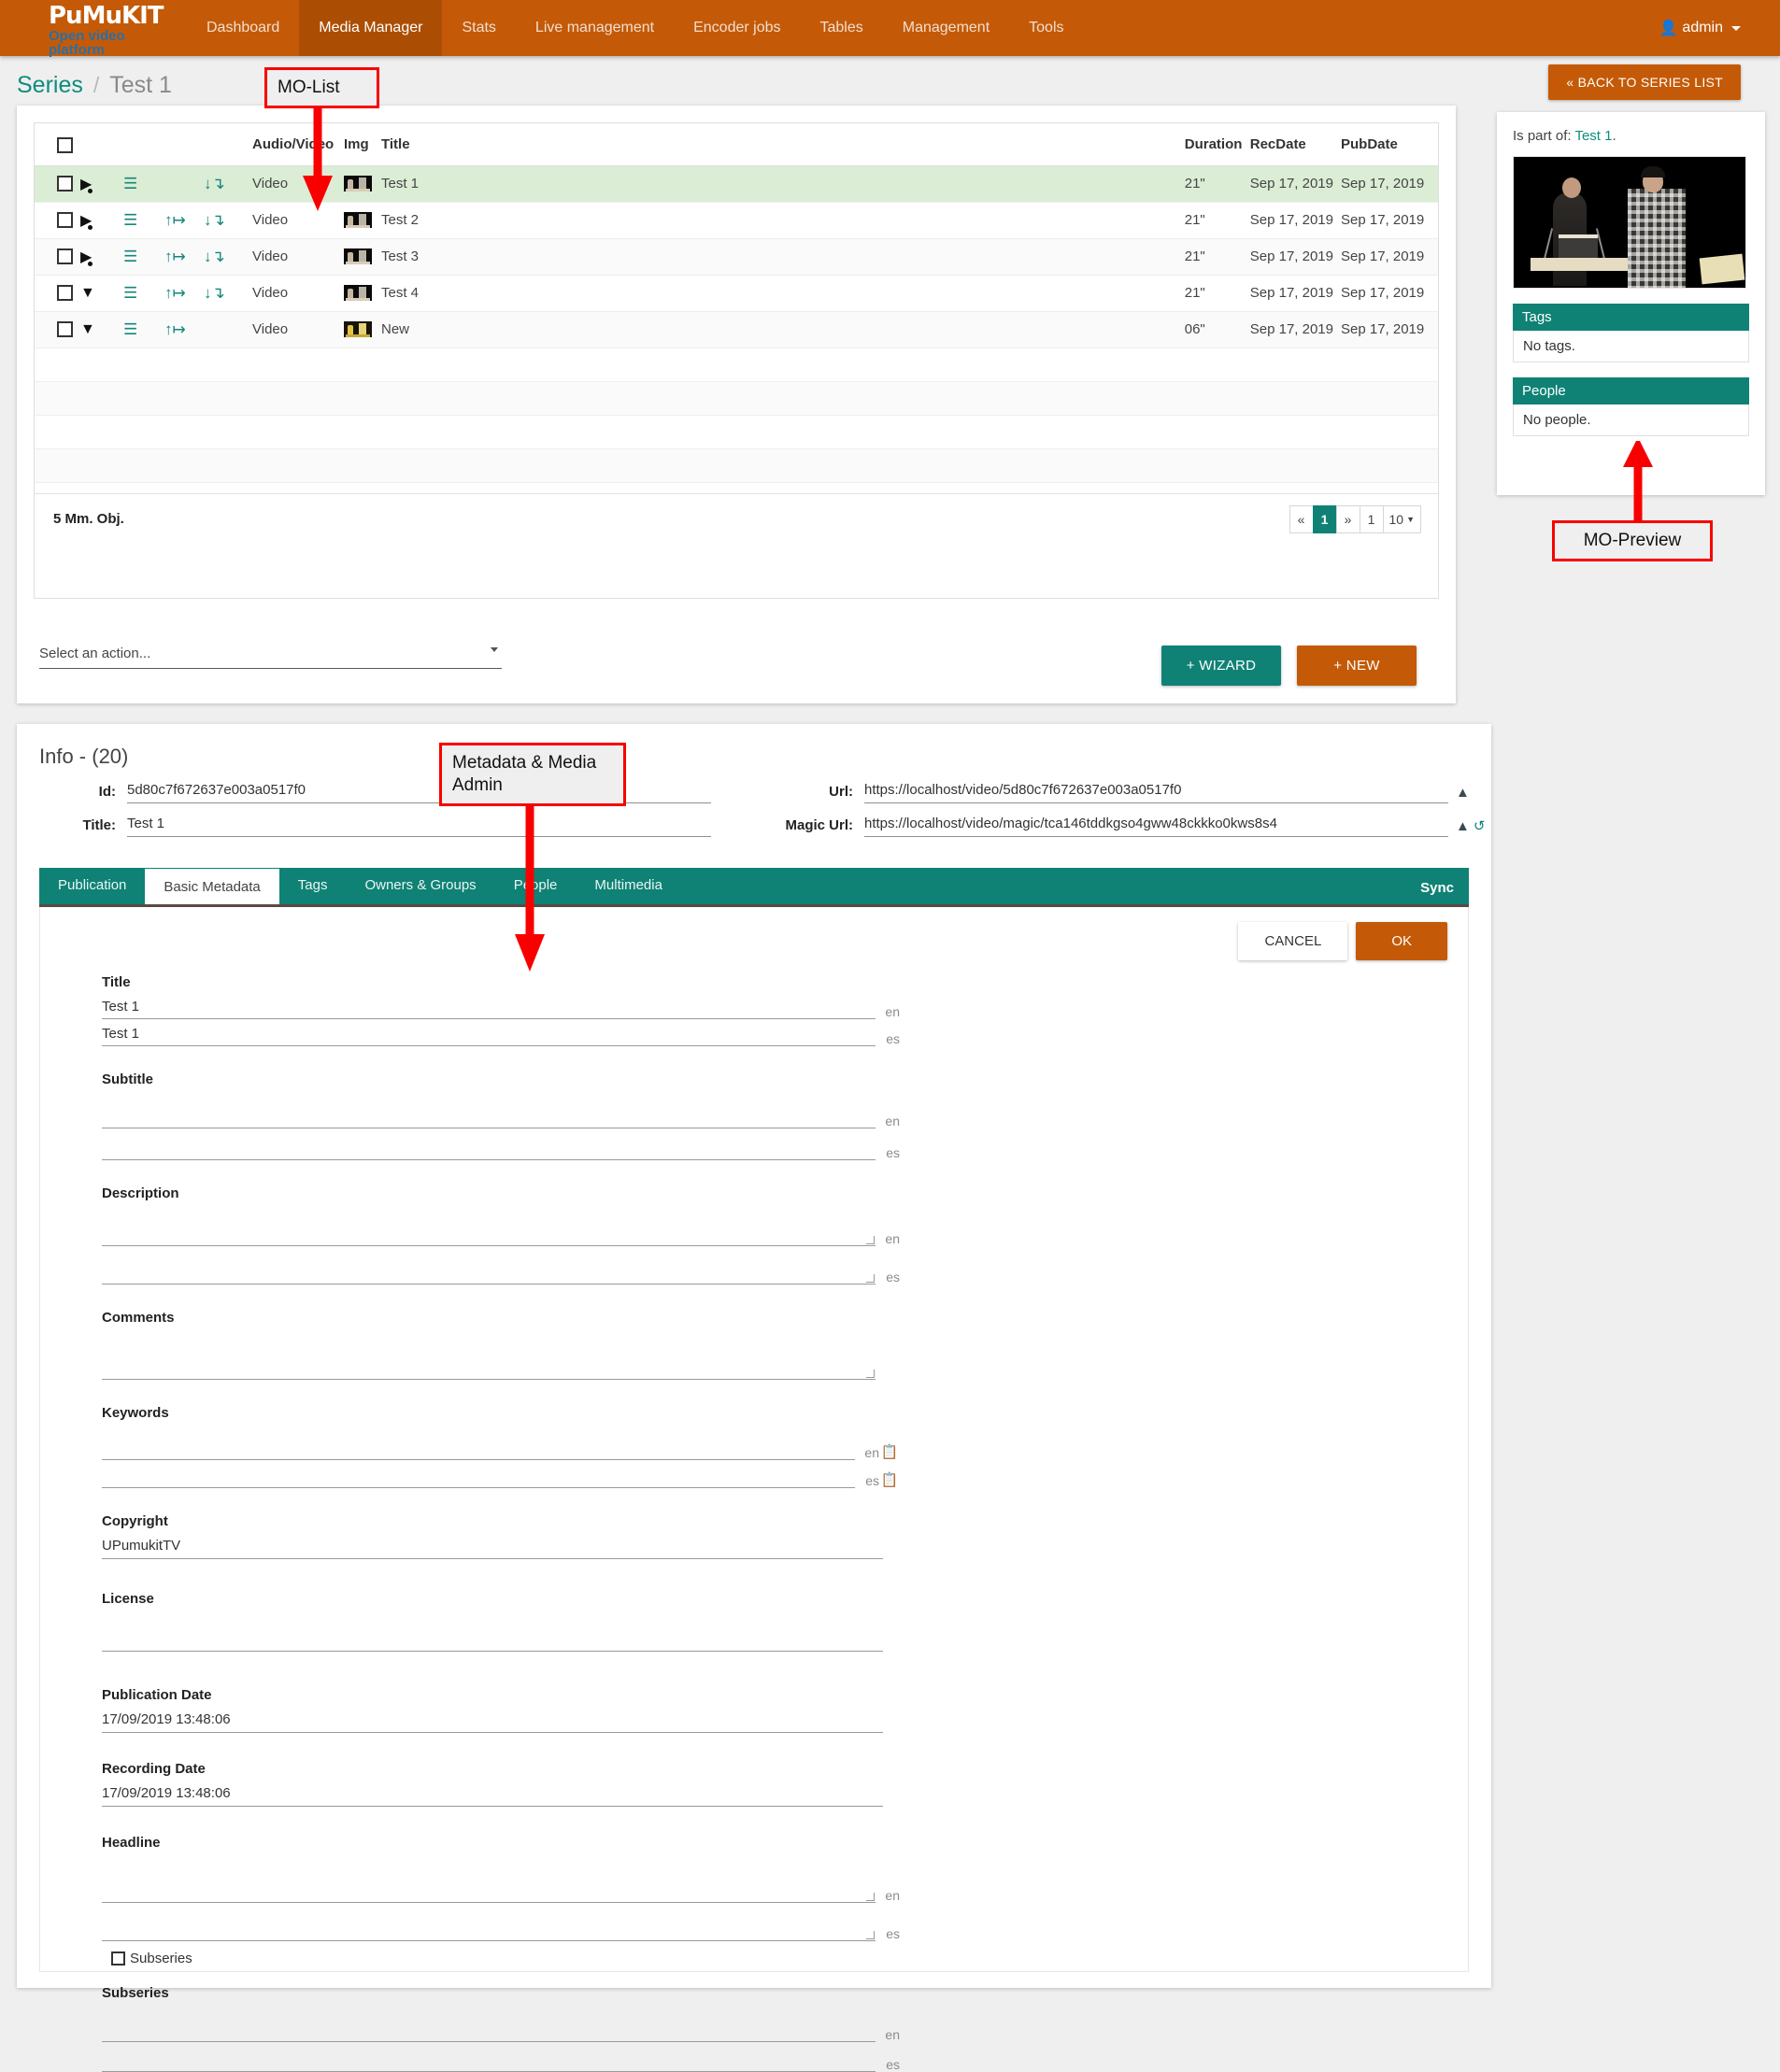 The width and height of the screenshot is (1780, 2072). What do you see at coordinates (595, 28) in the screenshot?
I see `nav-item-live-management: Live management` at bounding box center [595, 28].